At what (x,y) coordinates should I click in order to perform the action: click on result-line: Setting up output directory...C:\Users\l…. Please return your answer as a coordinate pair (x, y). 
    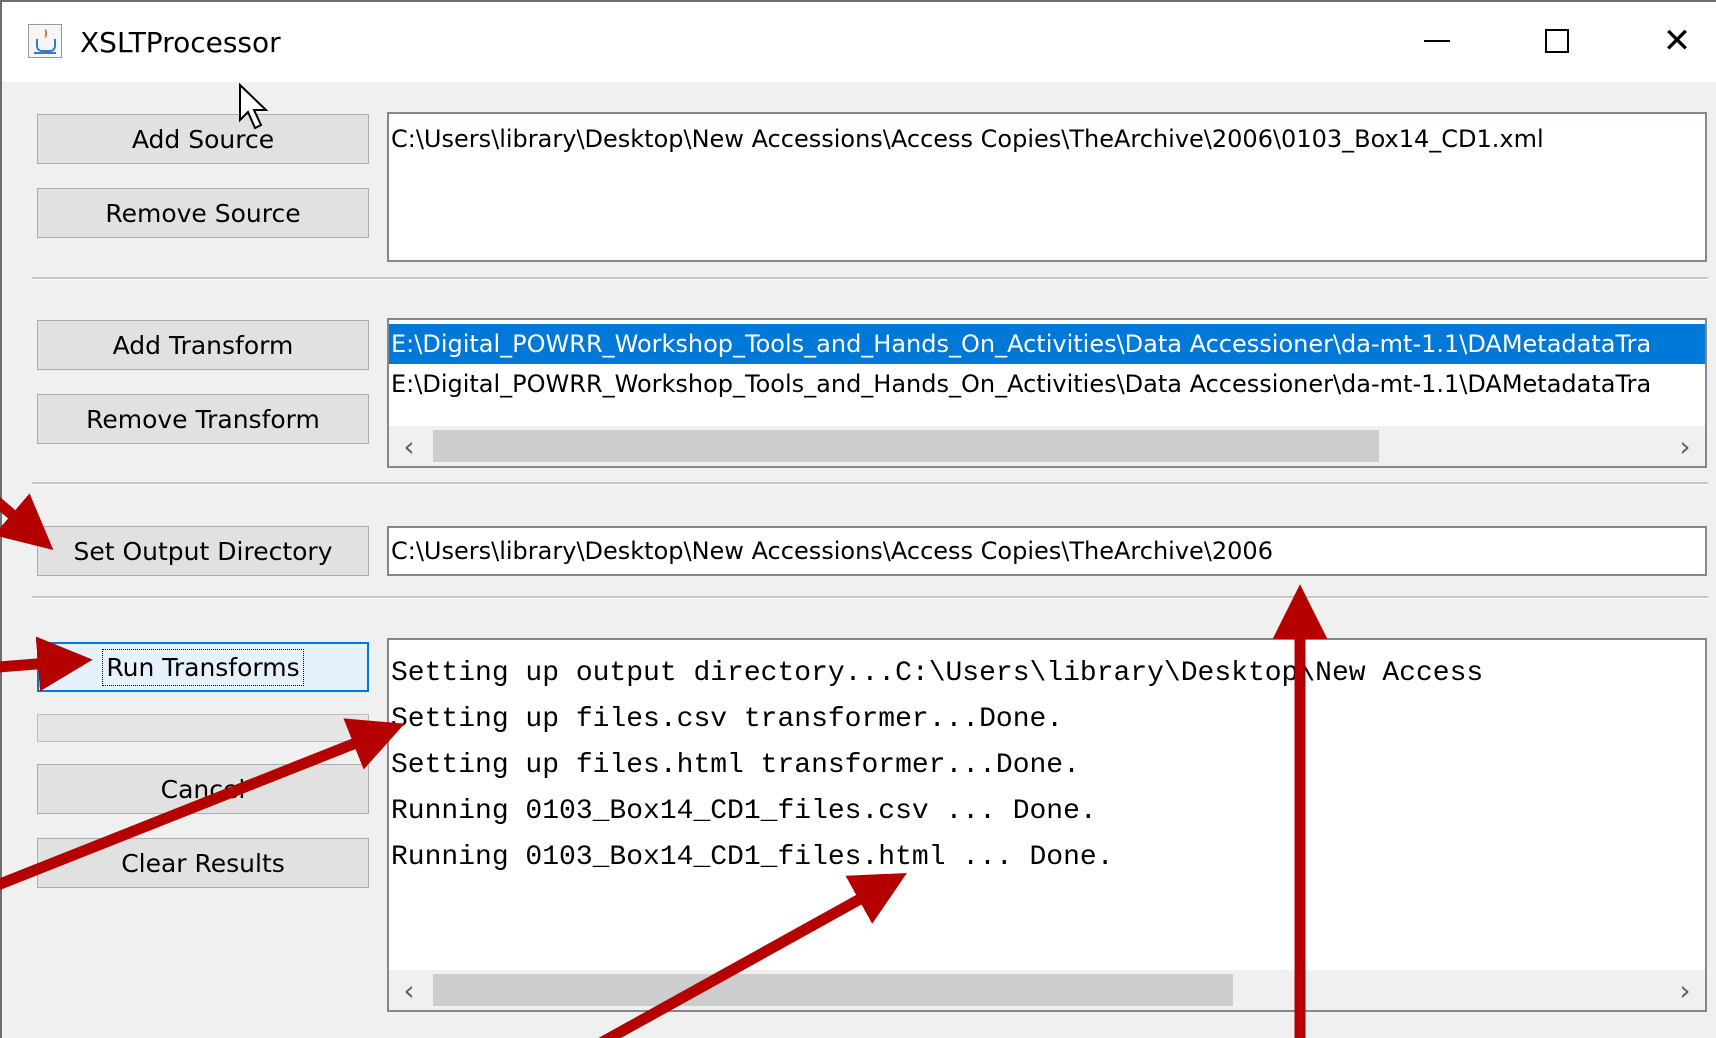
    Looking at the image, I should click on (937, 673).